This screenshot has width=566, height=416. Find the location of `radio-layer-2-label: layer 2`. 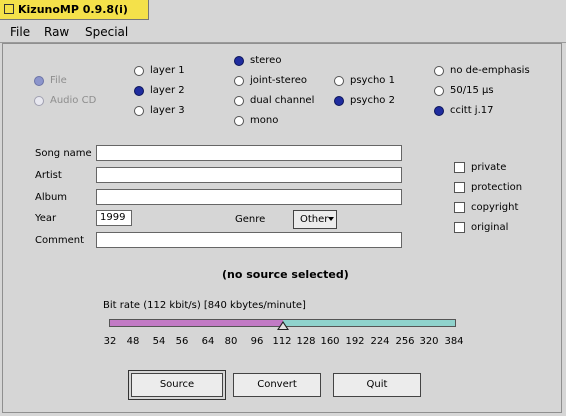

radio-layer-2-label: layer 2 is located at coordinates (167, 90).